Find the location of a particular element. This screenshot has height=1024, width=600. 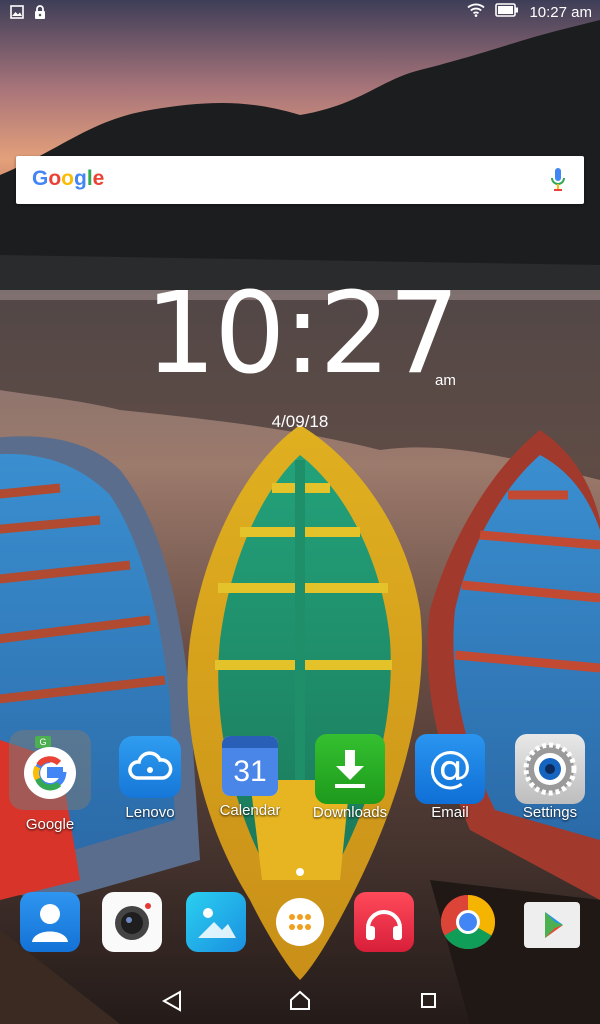

settings-icon is located at coordinates (550, 769).